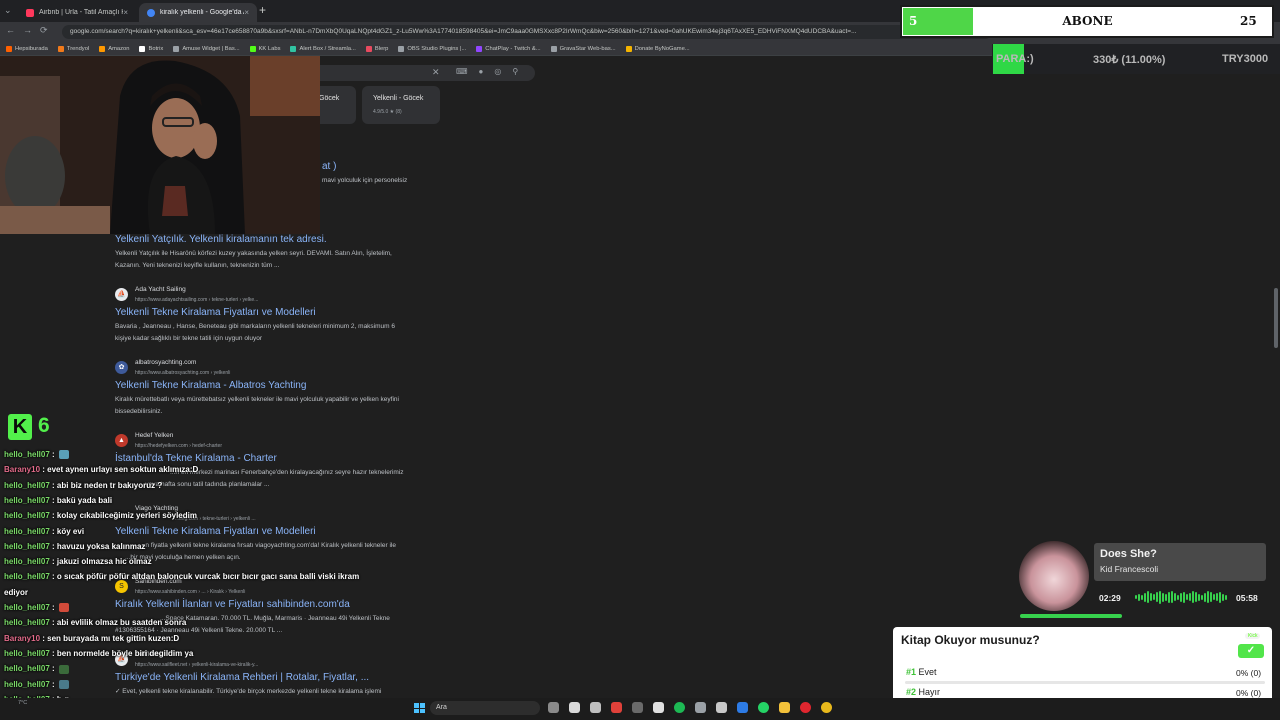 This screenshot has height=720, width=1280. What do you see at coordinates (151, 48) in the screenshot?
I see `bookmark-item: Botrix` at bounding box center [151, 48].